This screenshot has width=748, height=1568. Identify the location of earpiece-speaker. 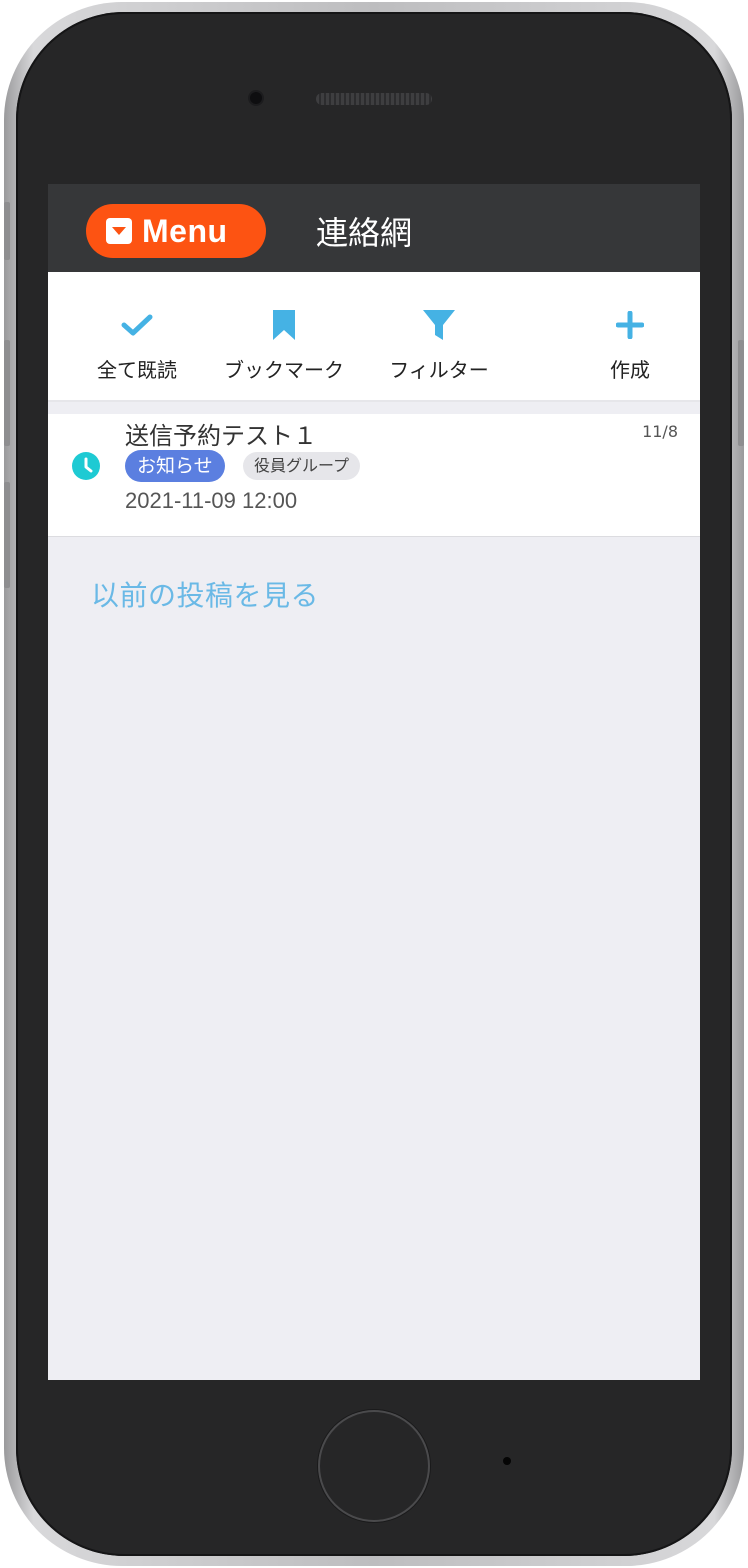
(374, 99).